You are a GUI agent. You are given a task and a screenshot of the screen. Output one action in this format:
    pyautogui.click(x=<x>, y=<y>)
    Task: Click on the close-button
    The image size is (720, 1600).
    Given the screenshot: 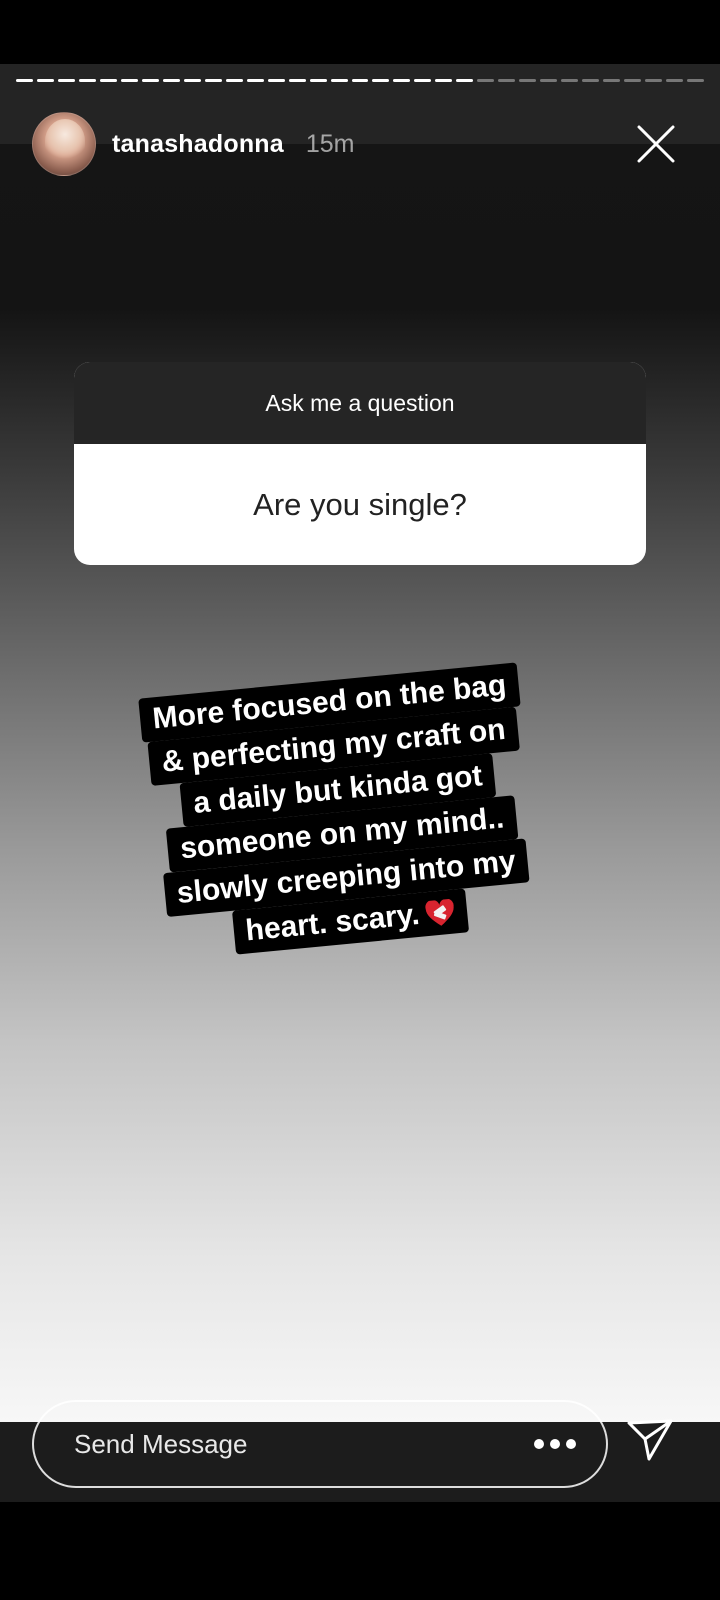 What is the action you would take?
    pyautogui.click(x=656, y=144)
    